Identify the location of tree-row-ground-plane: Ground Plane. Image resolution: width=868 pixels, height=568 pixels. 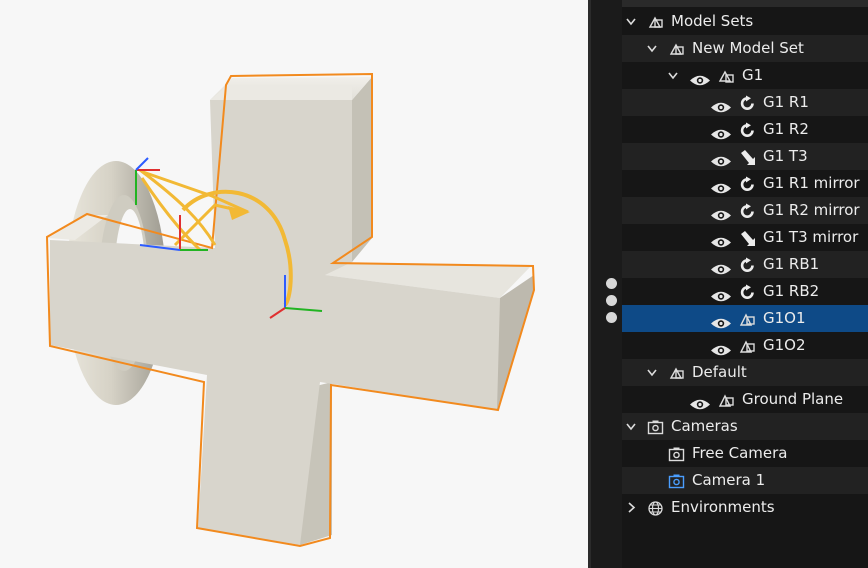
(745, 399).